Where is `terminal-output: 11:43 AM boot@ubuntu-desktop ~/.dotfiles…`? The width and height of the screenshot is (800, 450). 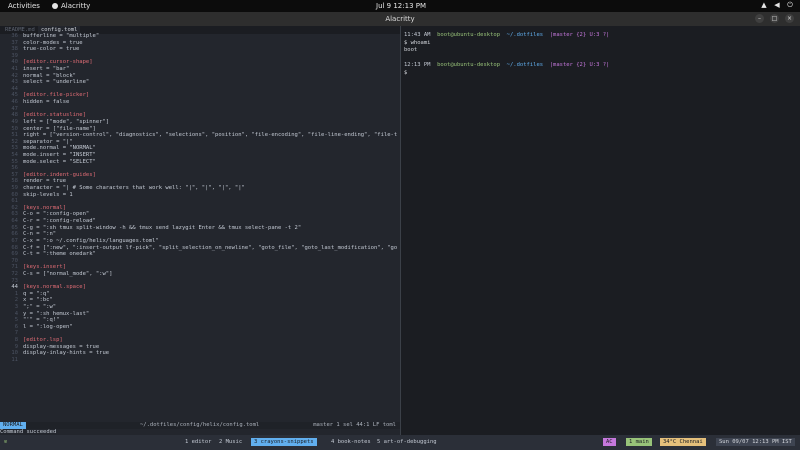 terminal-output: 11:43 AM boot@ubuntu-desktop ~/.dotfiles… is located at coordinates (506, 54).